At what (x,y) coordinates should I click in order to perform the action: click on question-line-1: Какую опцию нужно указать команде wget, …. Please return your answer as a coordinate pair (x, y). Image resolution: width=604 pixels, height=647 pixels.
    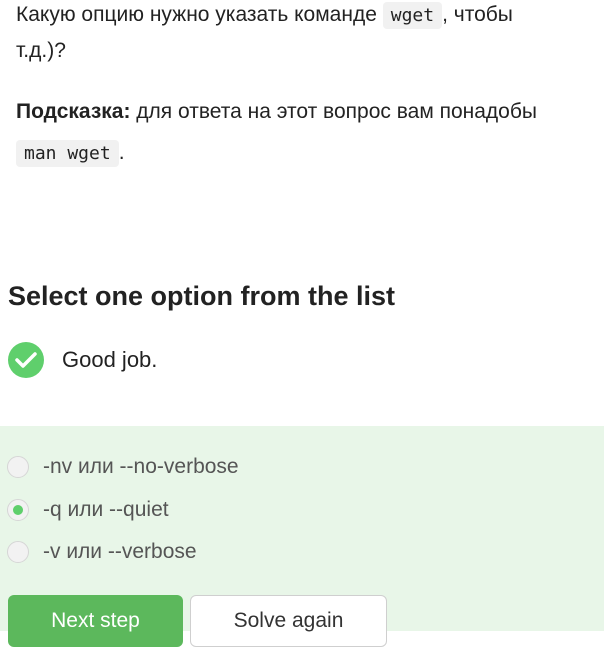
    Looking at the image, I should click on (264, 15).